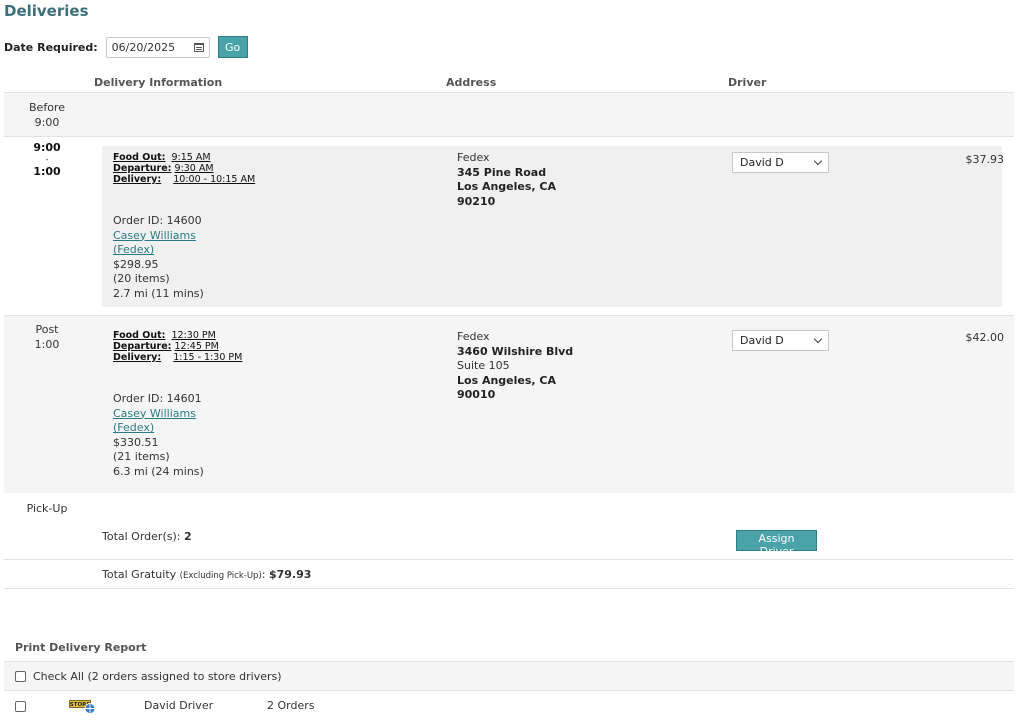  I want to click on departure-time: 12:45 PM, so click(196, 346).